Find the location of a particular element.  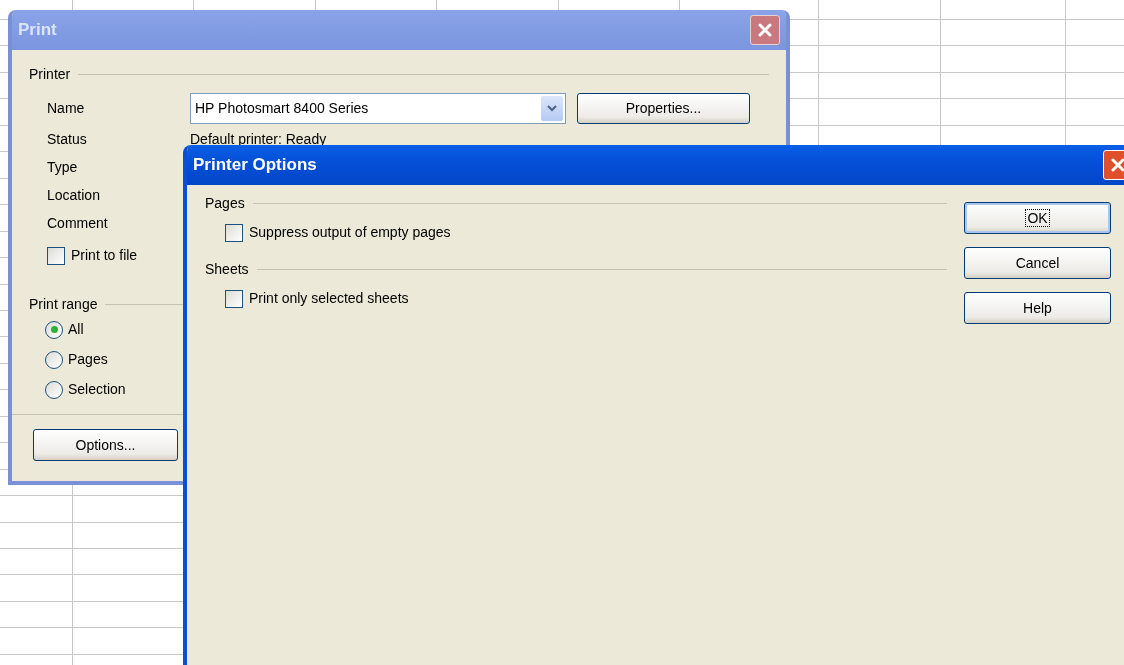

field-label: Type is located at coordinates (63, 167).